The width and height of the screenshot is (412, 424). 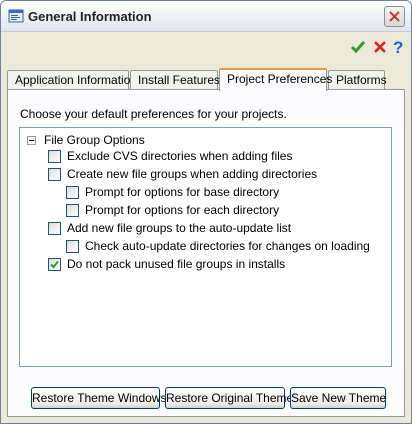 What do you see at coordinates (31, 140) in the screenshot?
I see `collapse-toggle-icon` at bounding box center [31, 140].